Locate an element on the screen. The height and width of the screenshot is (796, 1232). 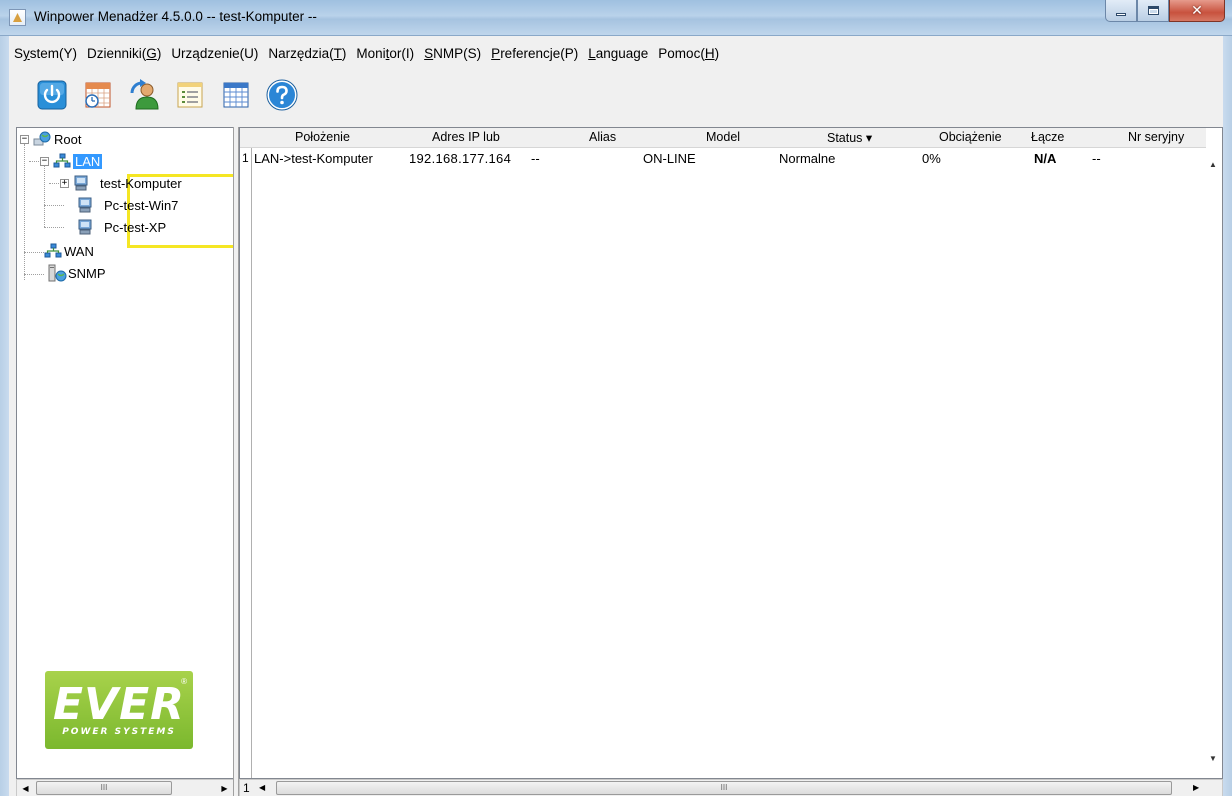
menu-pomoc: Pomoc(H) is located at coordinates (688, 55).